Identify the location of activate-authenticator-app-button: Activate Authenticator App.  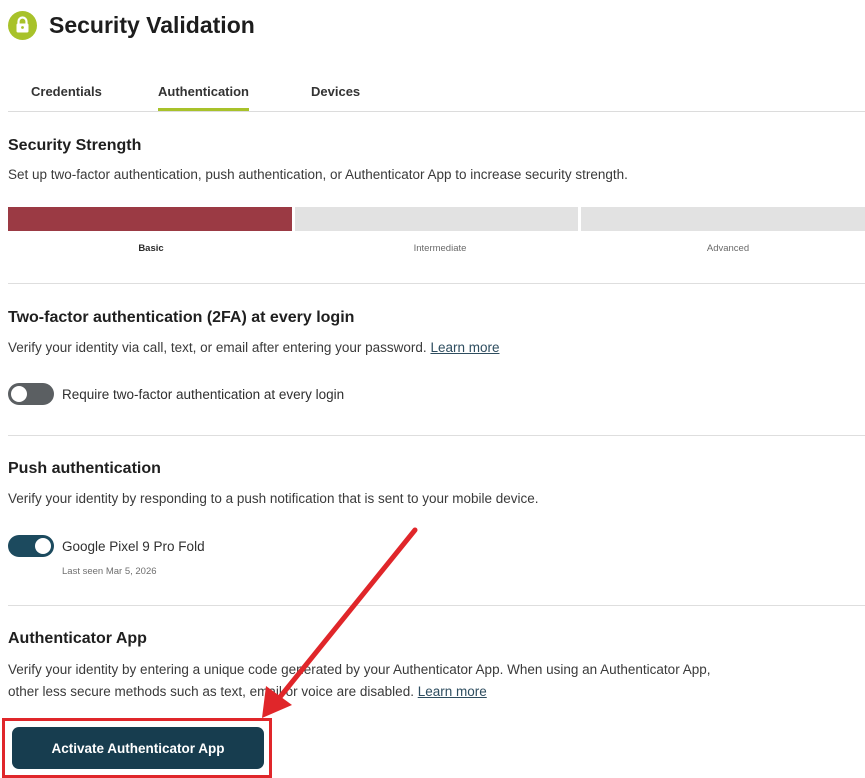
(138, 748).